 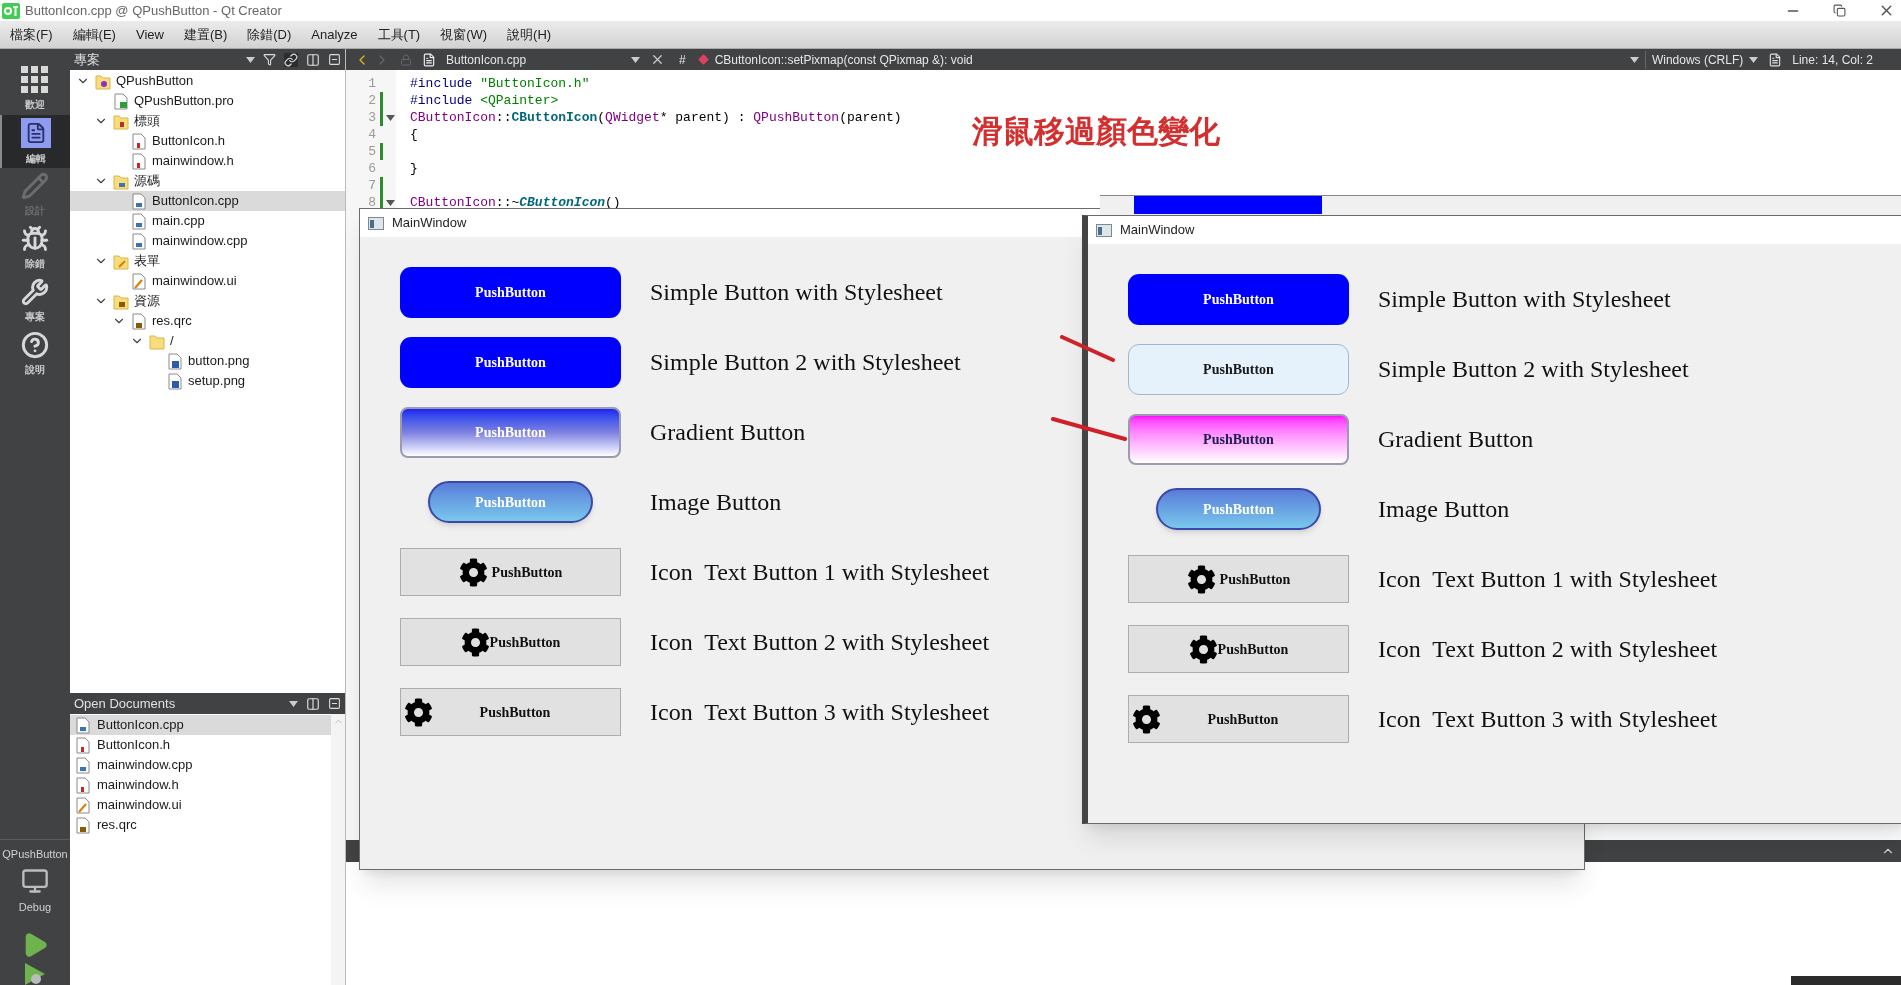 What do you see at coordinates (429, 59) in the screenshot?
I see `file-icon` at bounding box center [429, 59].